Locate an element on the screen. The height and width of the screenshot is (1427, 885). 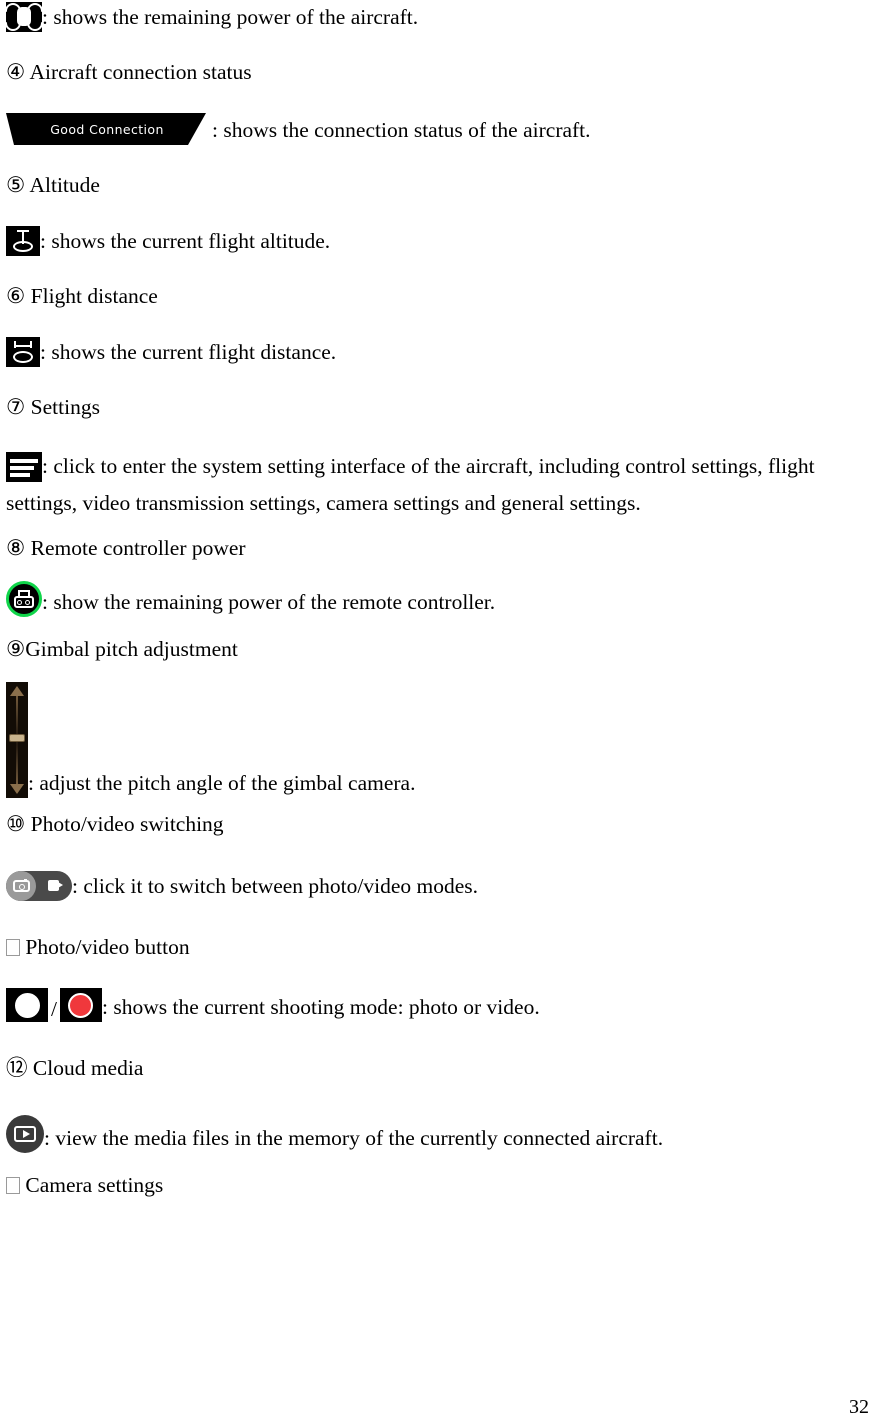
list-number: ⑥ is located at coordinates (16, 296).